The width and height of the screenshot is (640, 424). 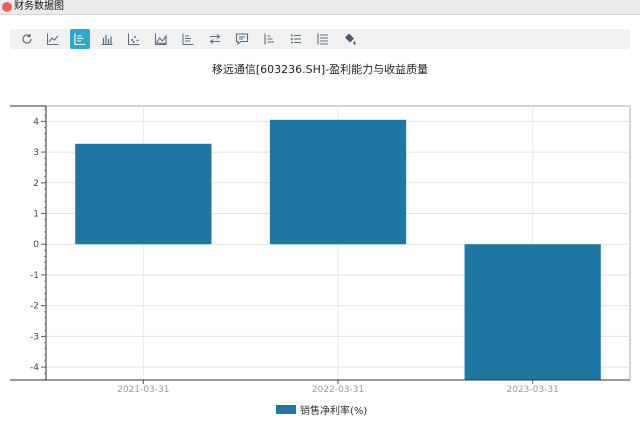 I want to click on x-tick-label: 2023-03-31, so click(x=533, y=390).